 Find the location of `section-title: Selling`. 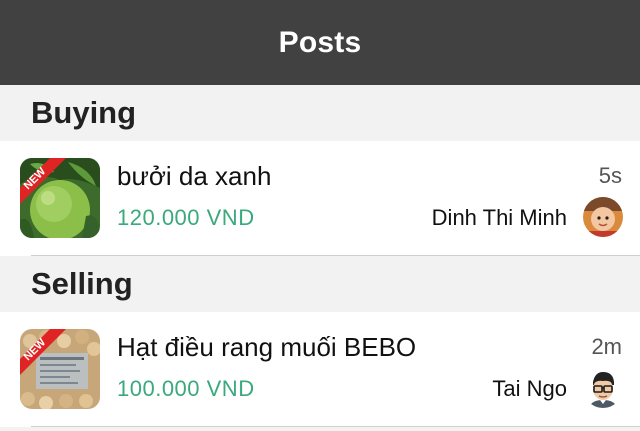

section-title: Selling is located at coordinates (82, 283).